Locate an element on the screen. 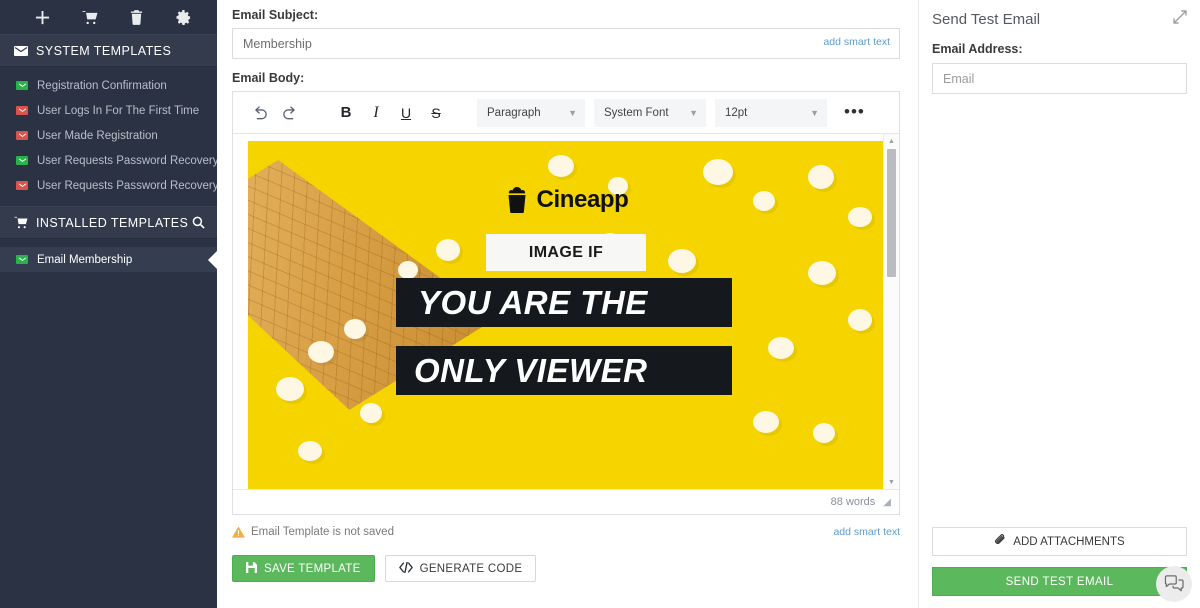 The height and width of the screenshot is (608, 1200). block-format-select: Paragraph ▼ is located at coordinates (531, 112).